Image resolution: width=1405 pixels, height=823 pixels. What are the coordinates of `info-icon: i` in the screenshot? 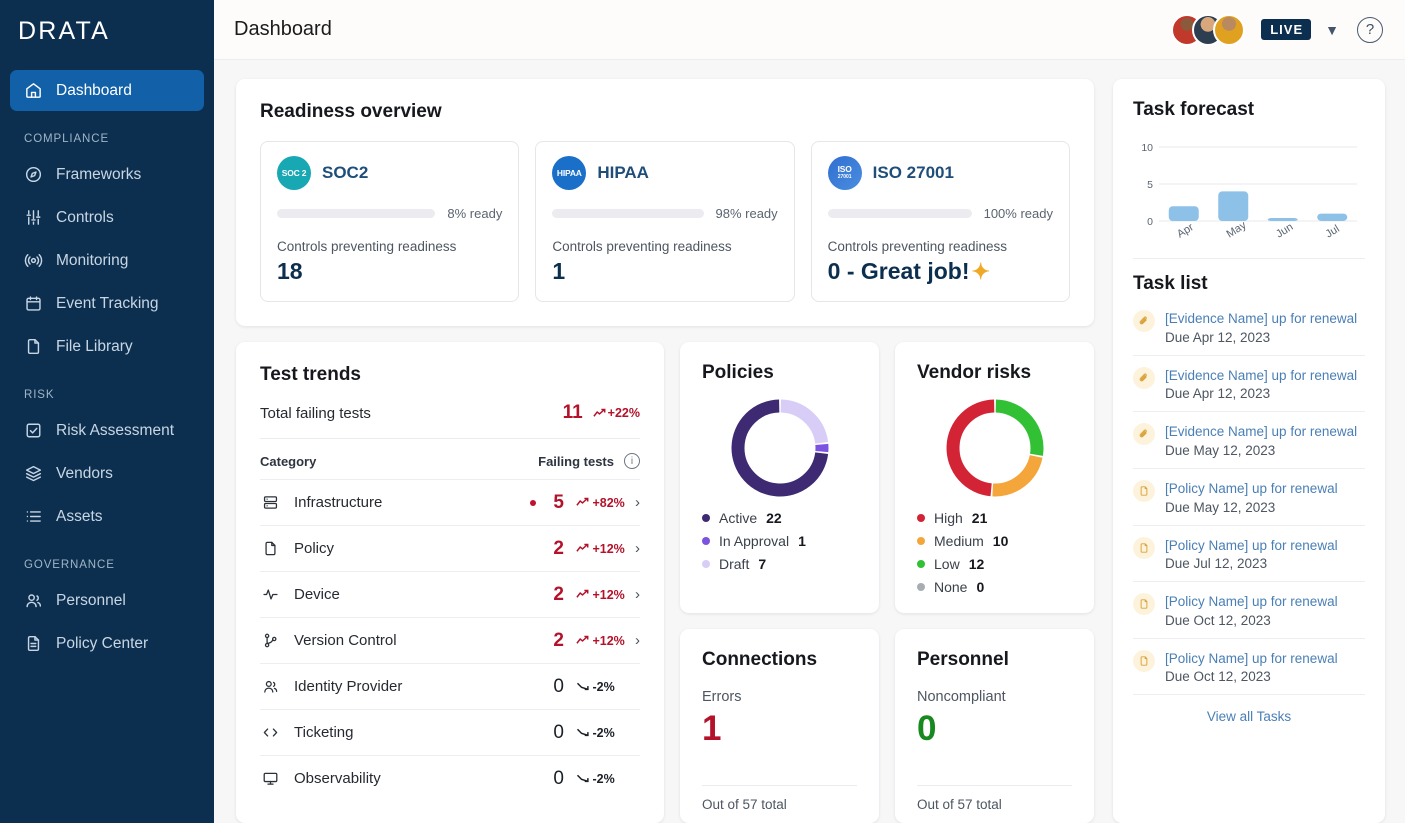 It's located at (632, 461).